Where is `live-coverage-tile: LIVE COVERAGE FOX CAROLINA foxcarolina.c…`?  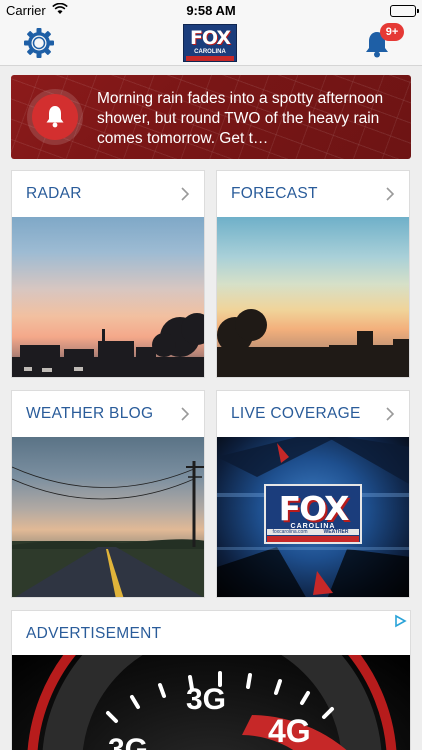 live-coverage-tile: LIVE COVERAGE FOX CAROLINA foxcarolina.c… is located at coordinates (313, 494).